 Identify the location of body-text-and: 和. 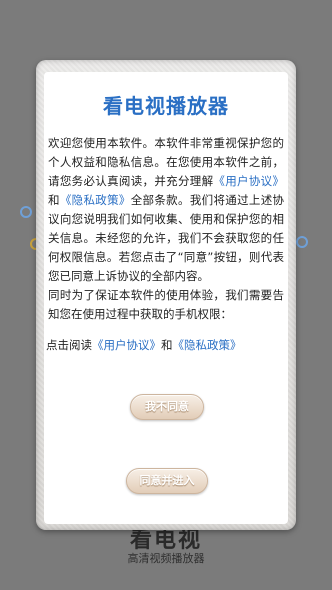
(54, 200).